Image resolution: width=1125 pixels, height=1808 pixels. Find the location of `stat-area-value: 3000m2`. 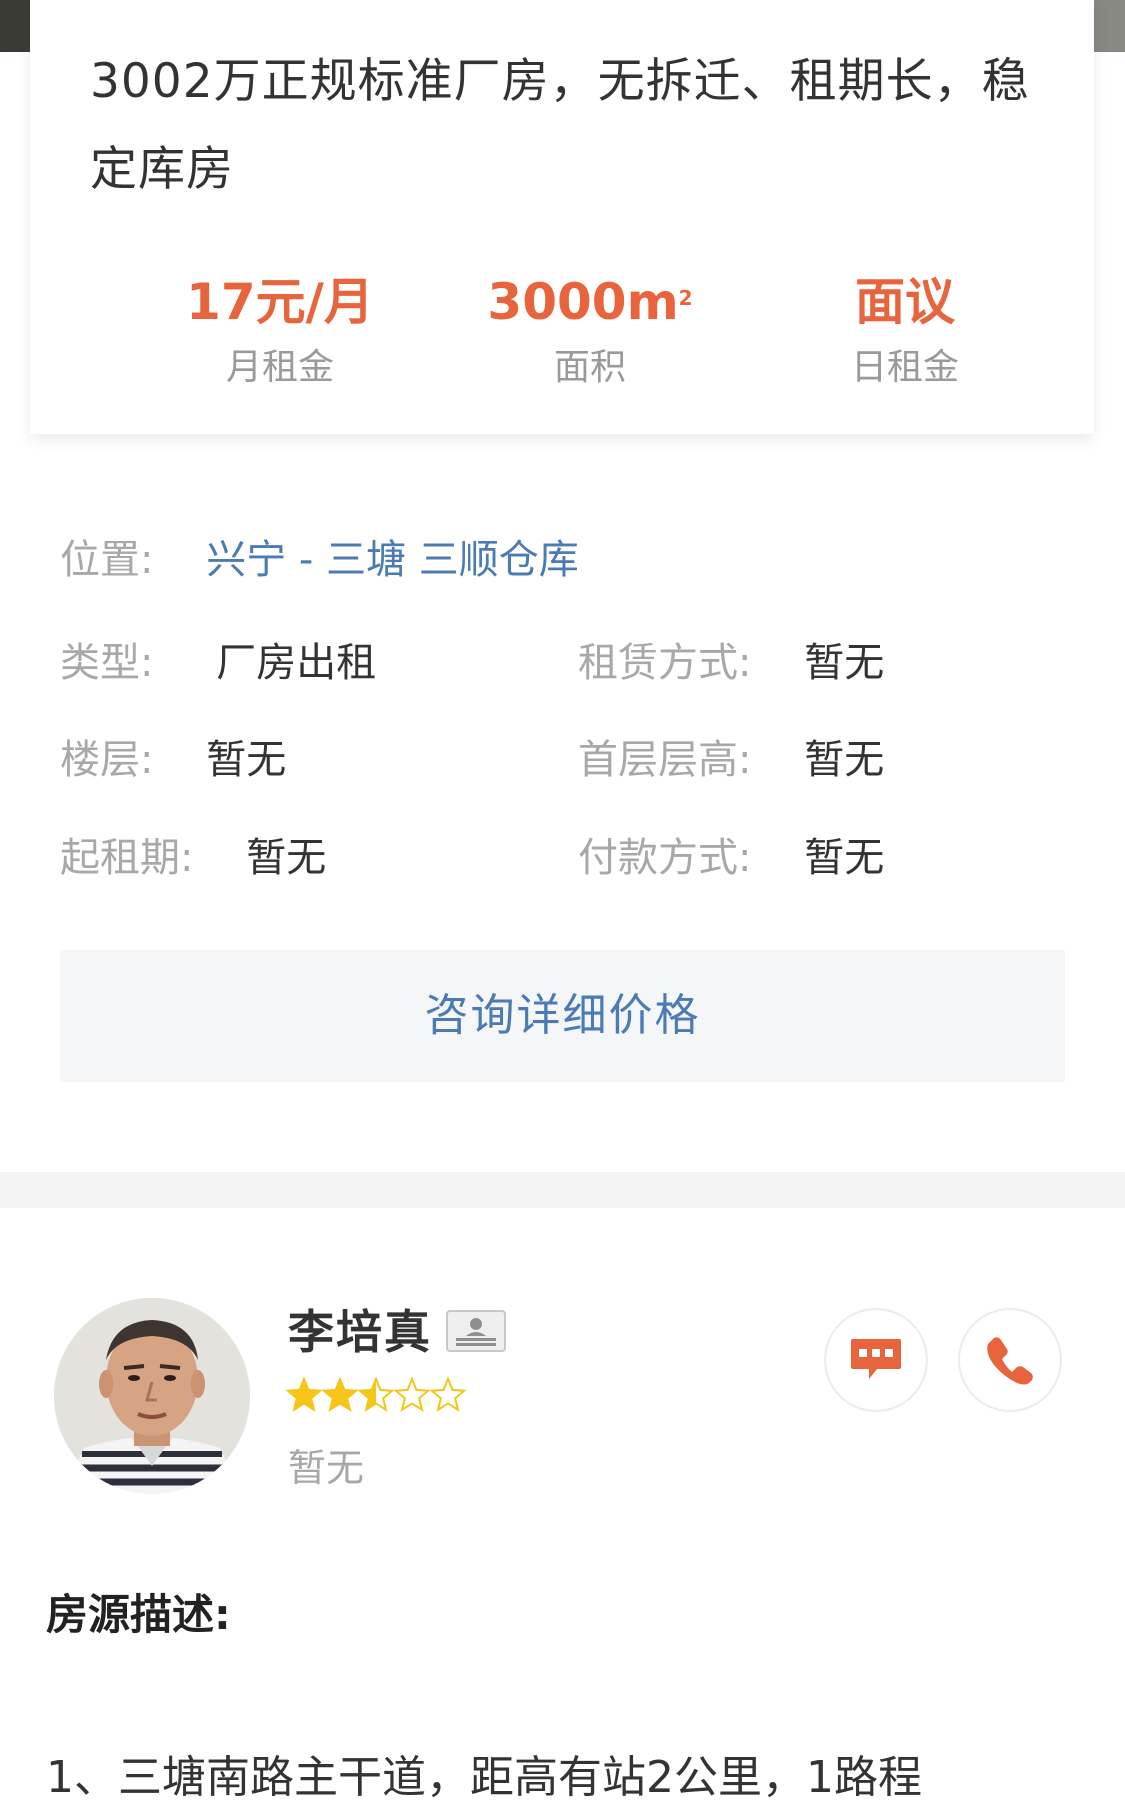

stat-area-value: 3000m2 is located at coordinates (590, 302).